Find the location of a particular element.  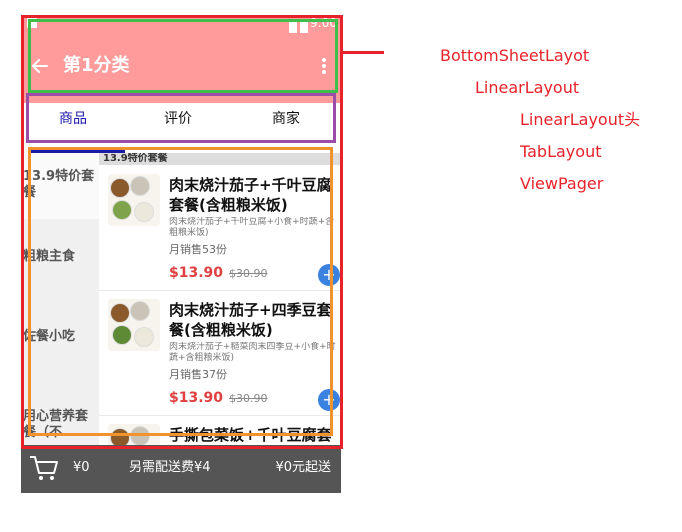

tab-reviews: 评价 is located at coordinates (178, 129).